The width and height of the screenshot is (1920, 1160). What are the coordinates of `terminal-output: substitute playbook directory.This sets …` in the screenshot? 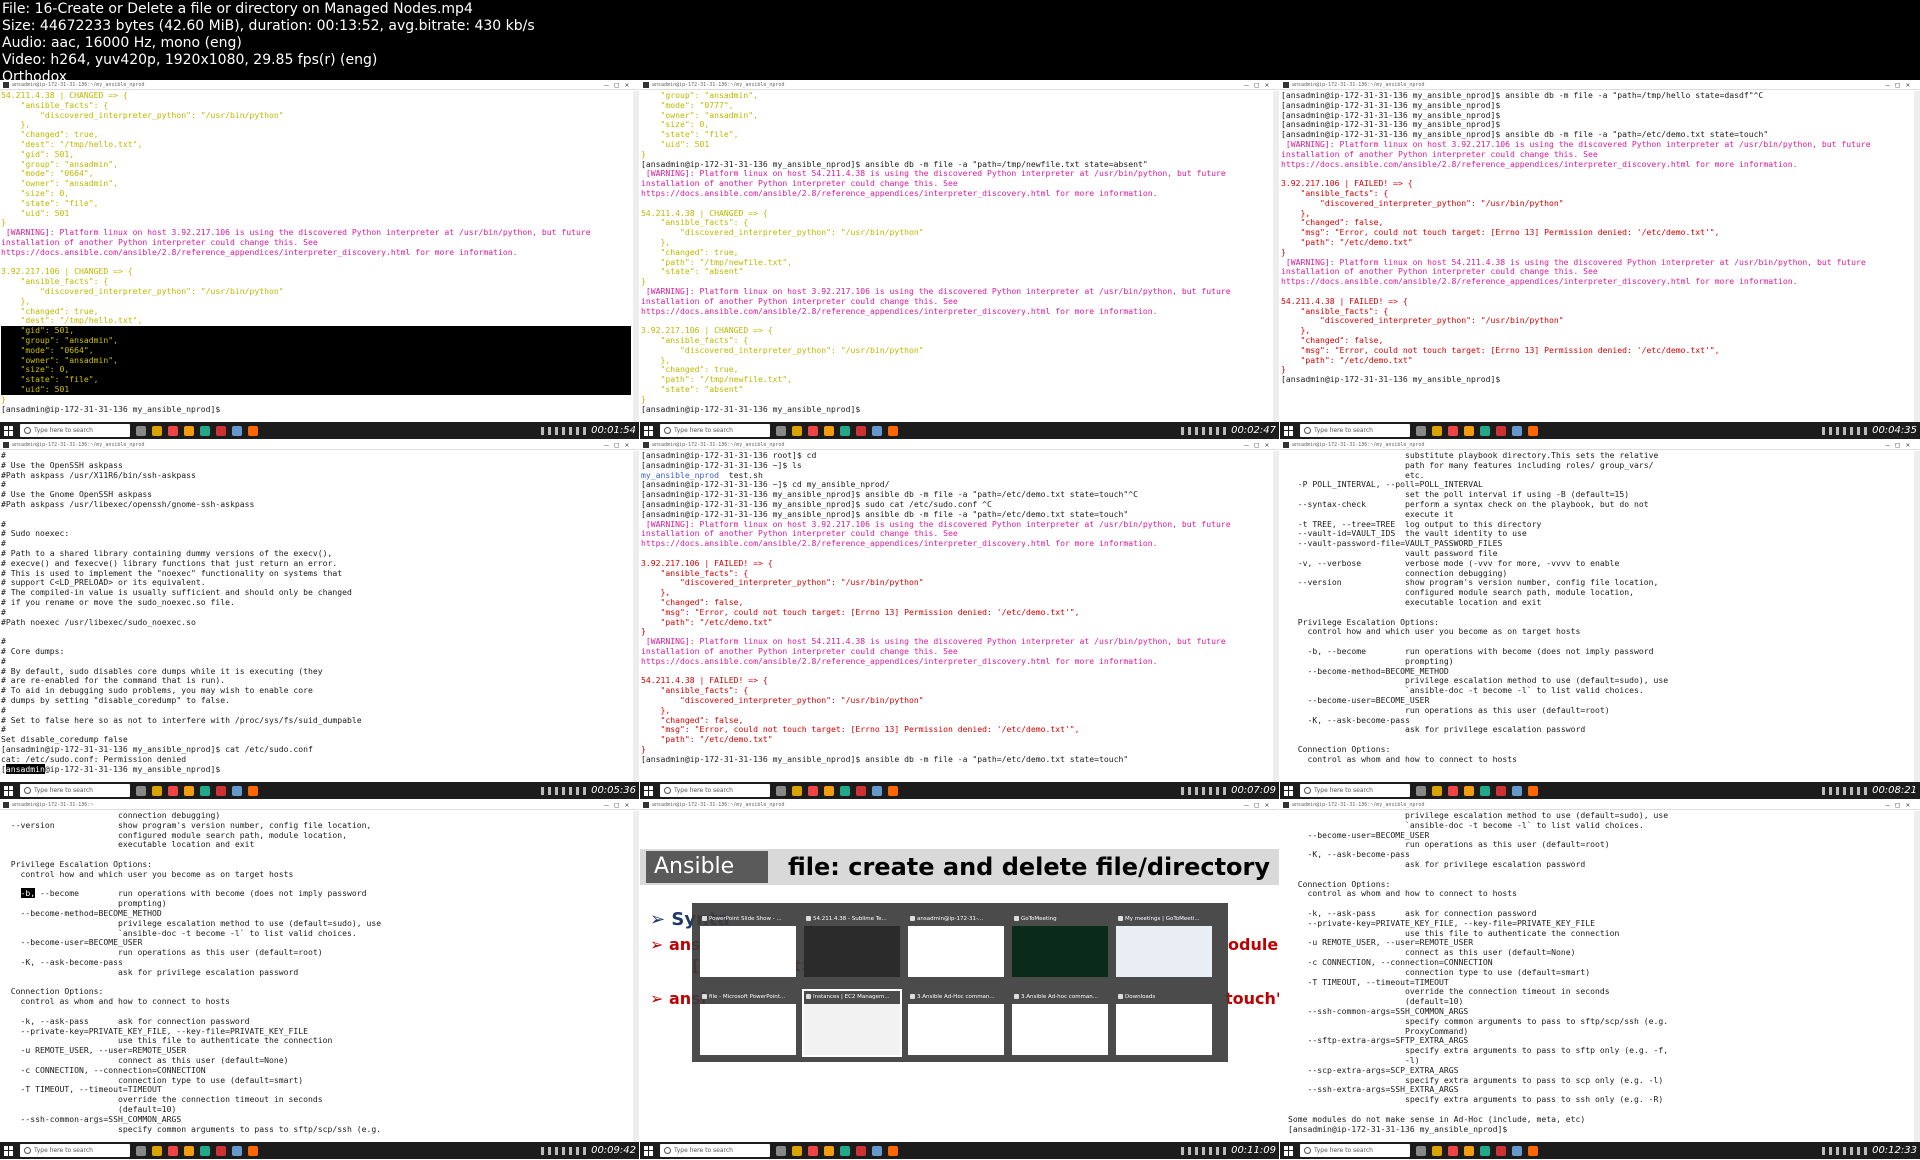 It's located at (1600, 616).